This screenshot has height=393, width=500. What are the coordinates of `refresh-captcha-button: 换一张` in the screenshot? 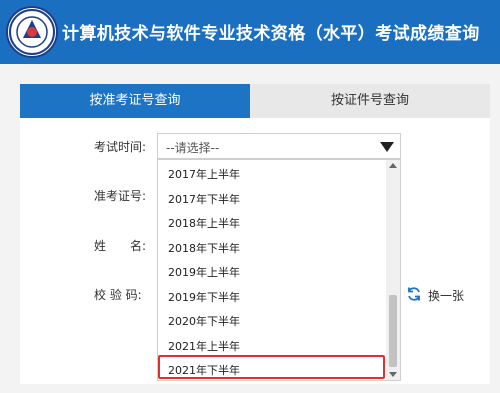 It's located at (436, 295).